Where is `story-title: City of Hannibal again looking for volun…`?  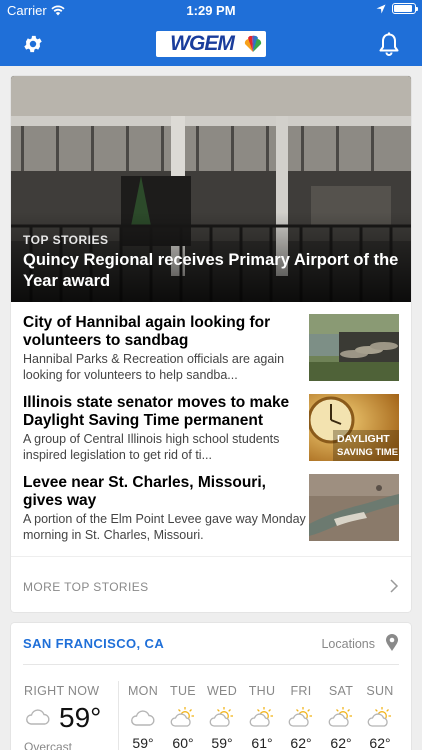
story-title: City of Hannibal again looking for volun… is located at coordinates (165, 332).